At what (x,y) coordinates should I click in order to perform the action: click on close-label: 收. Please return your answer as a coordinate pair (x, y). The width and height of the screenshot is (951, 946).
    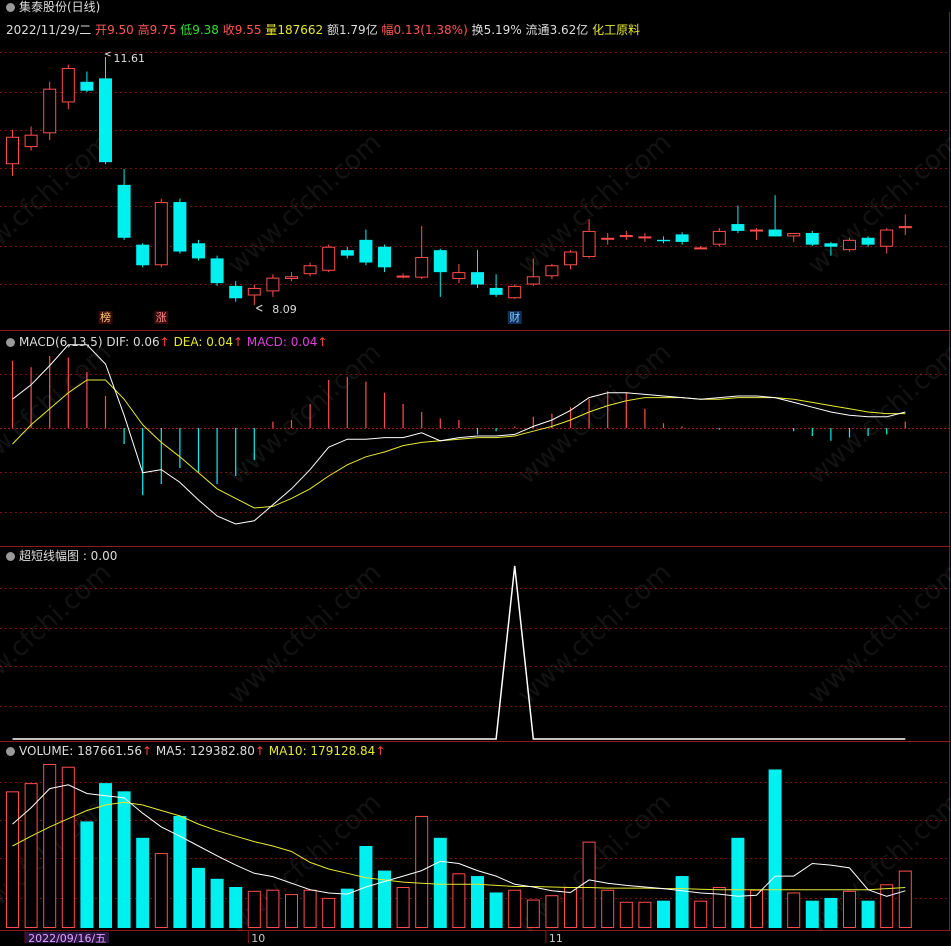
    Looking at the image, I should click on (228, 30).